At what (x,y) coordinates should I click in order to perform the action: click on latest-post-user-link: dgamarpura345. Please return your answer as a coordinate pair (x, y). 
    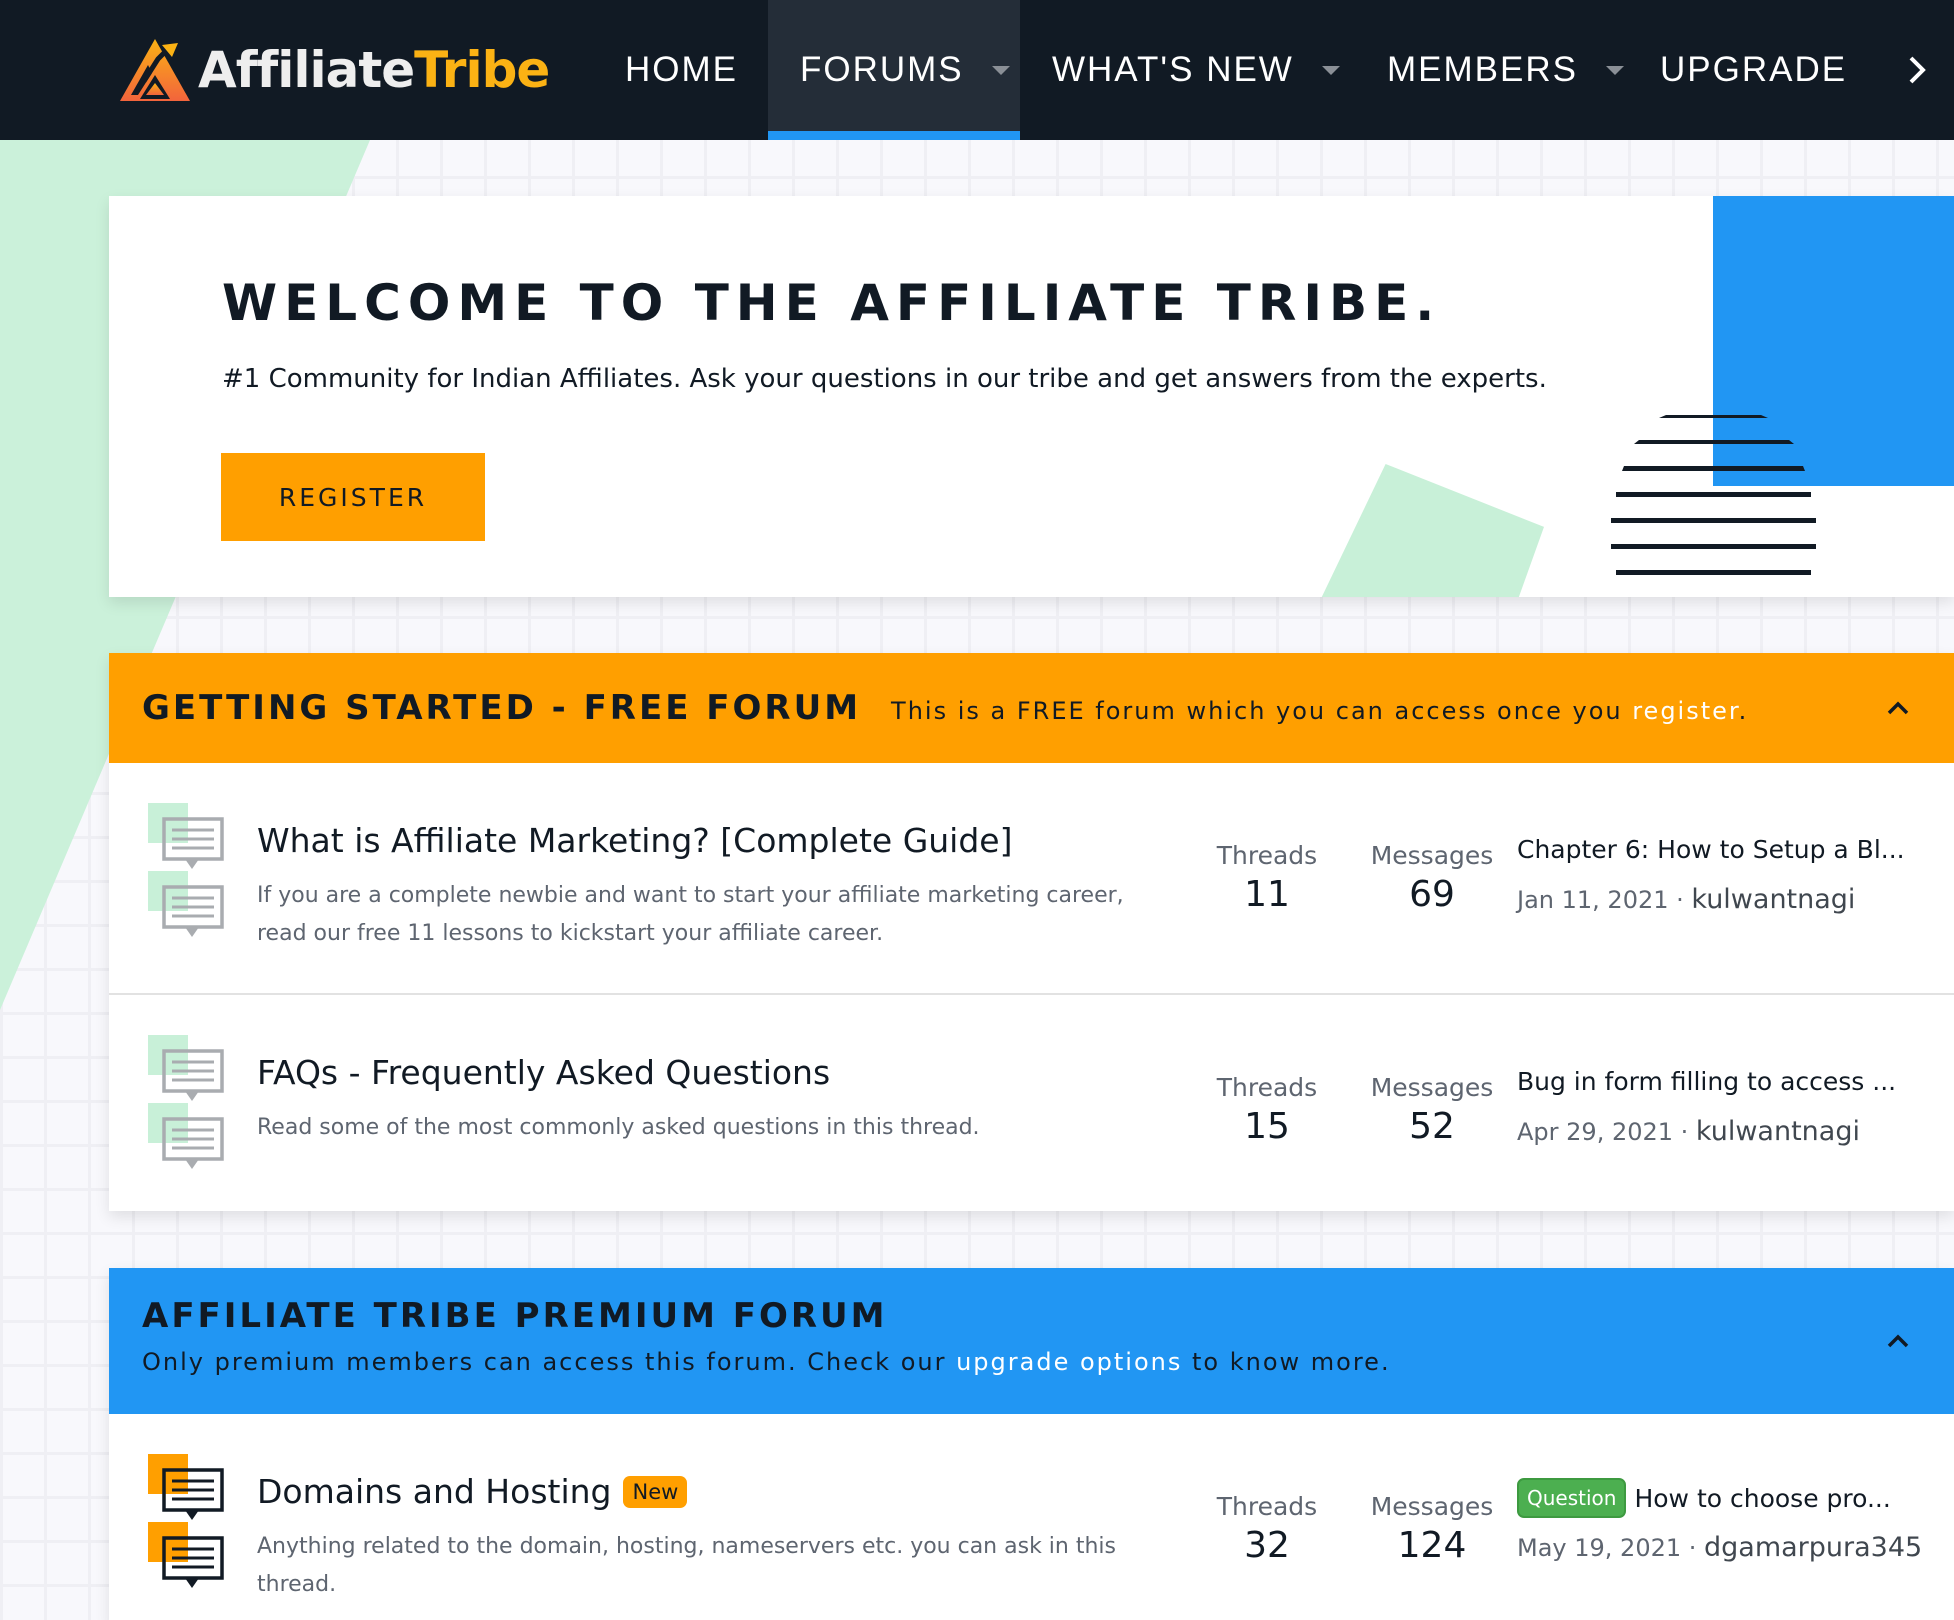
    Looking at the image, I should click on (1813, 1547).